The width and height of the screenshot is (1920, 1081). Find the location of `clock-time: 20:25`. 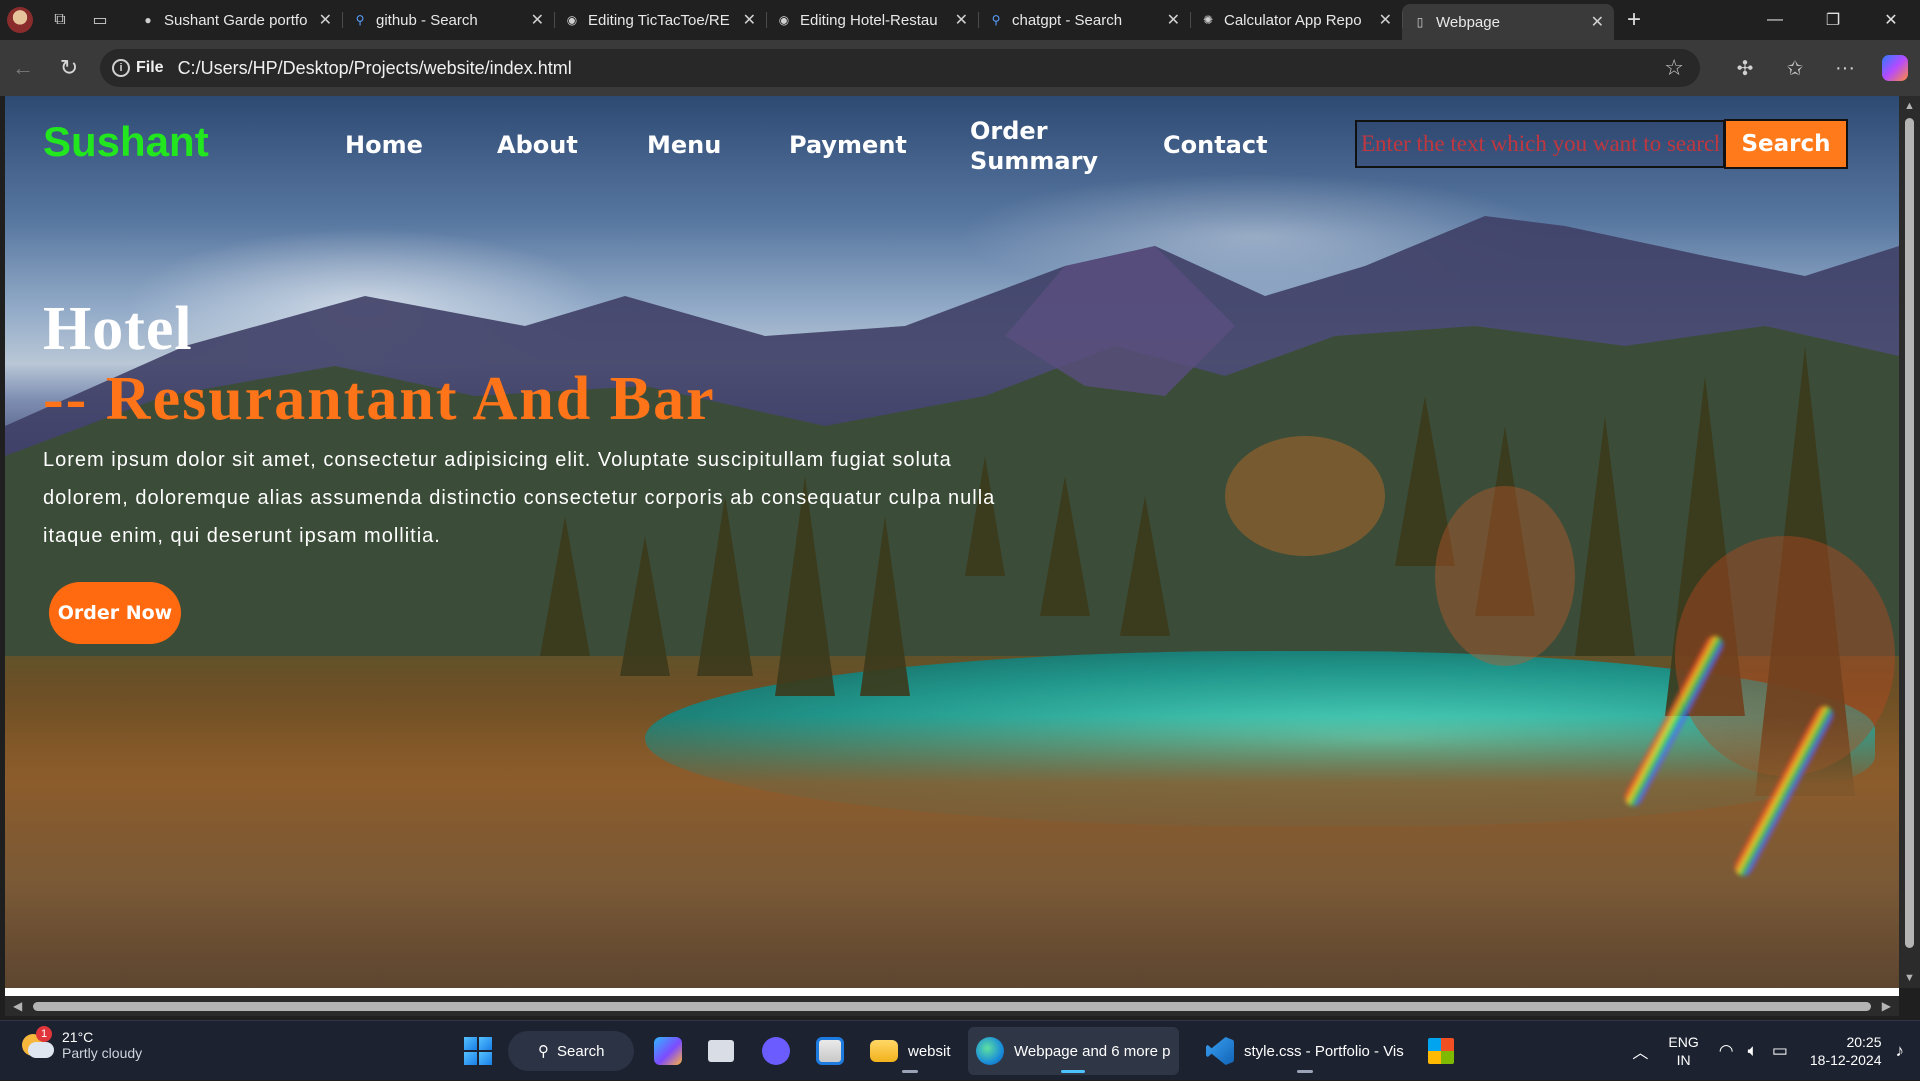

clock-time: 20:25 is located at coordinates (1864, 1042).